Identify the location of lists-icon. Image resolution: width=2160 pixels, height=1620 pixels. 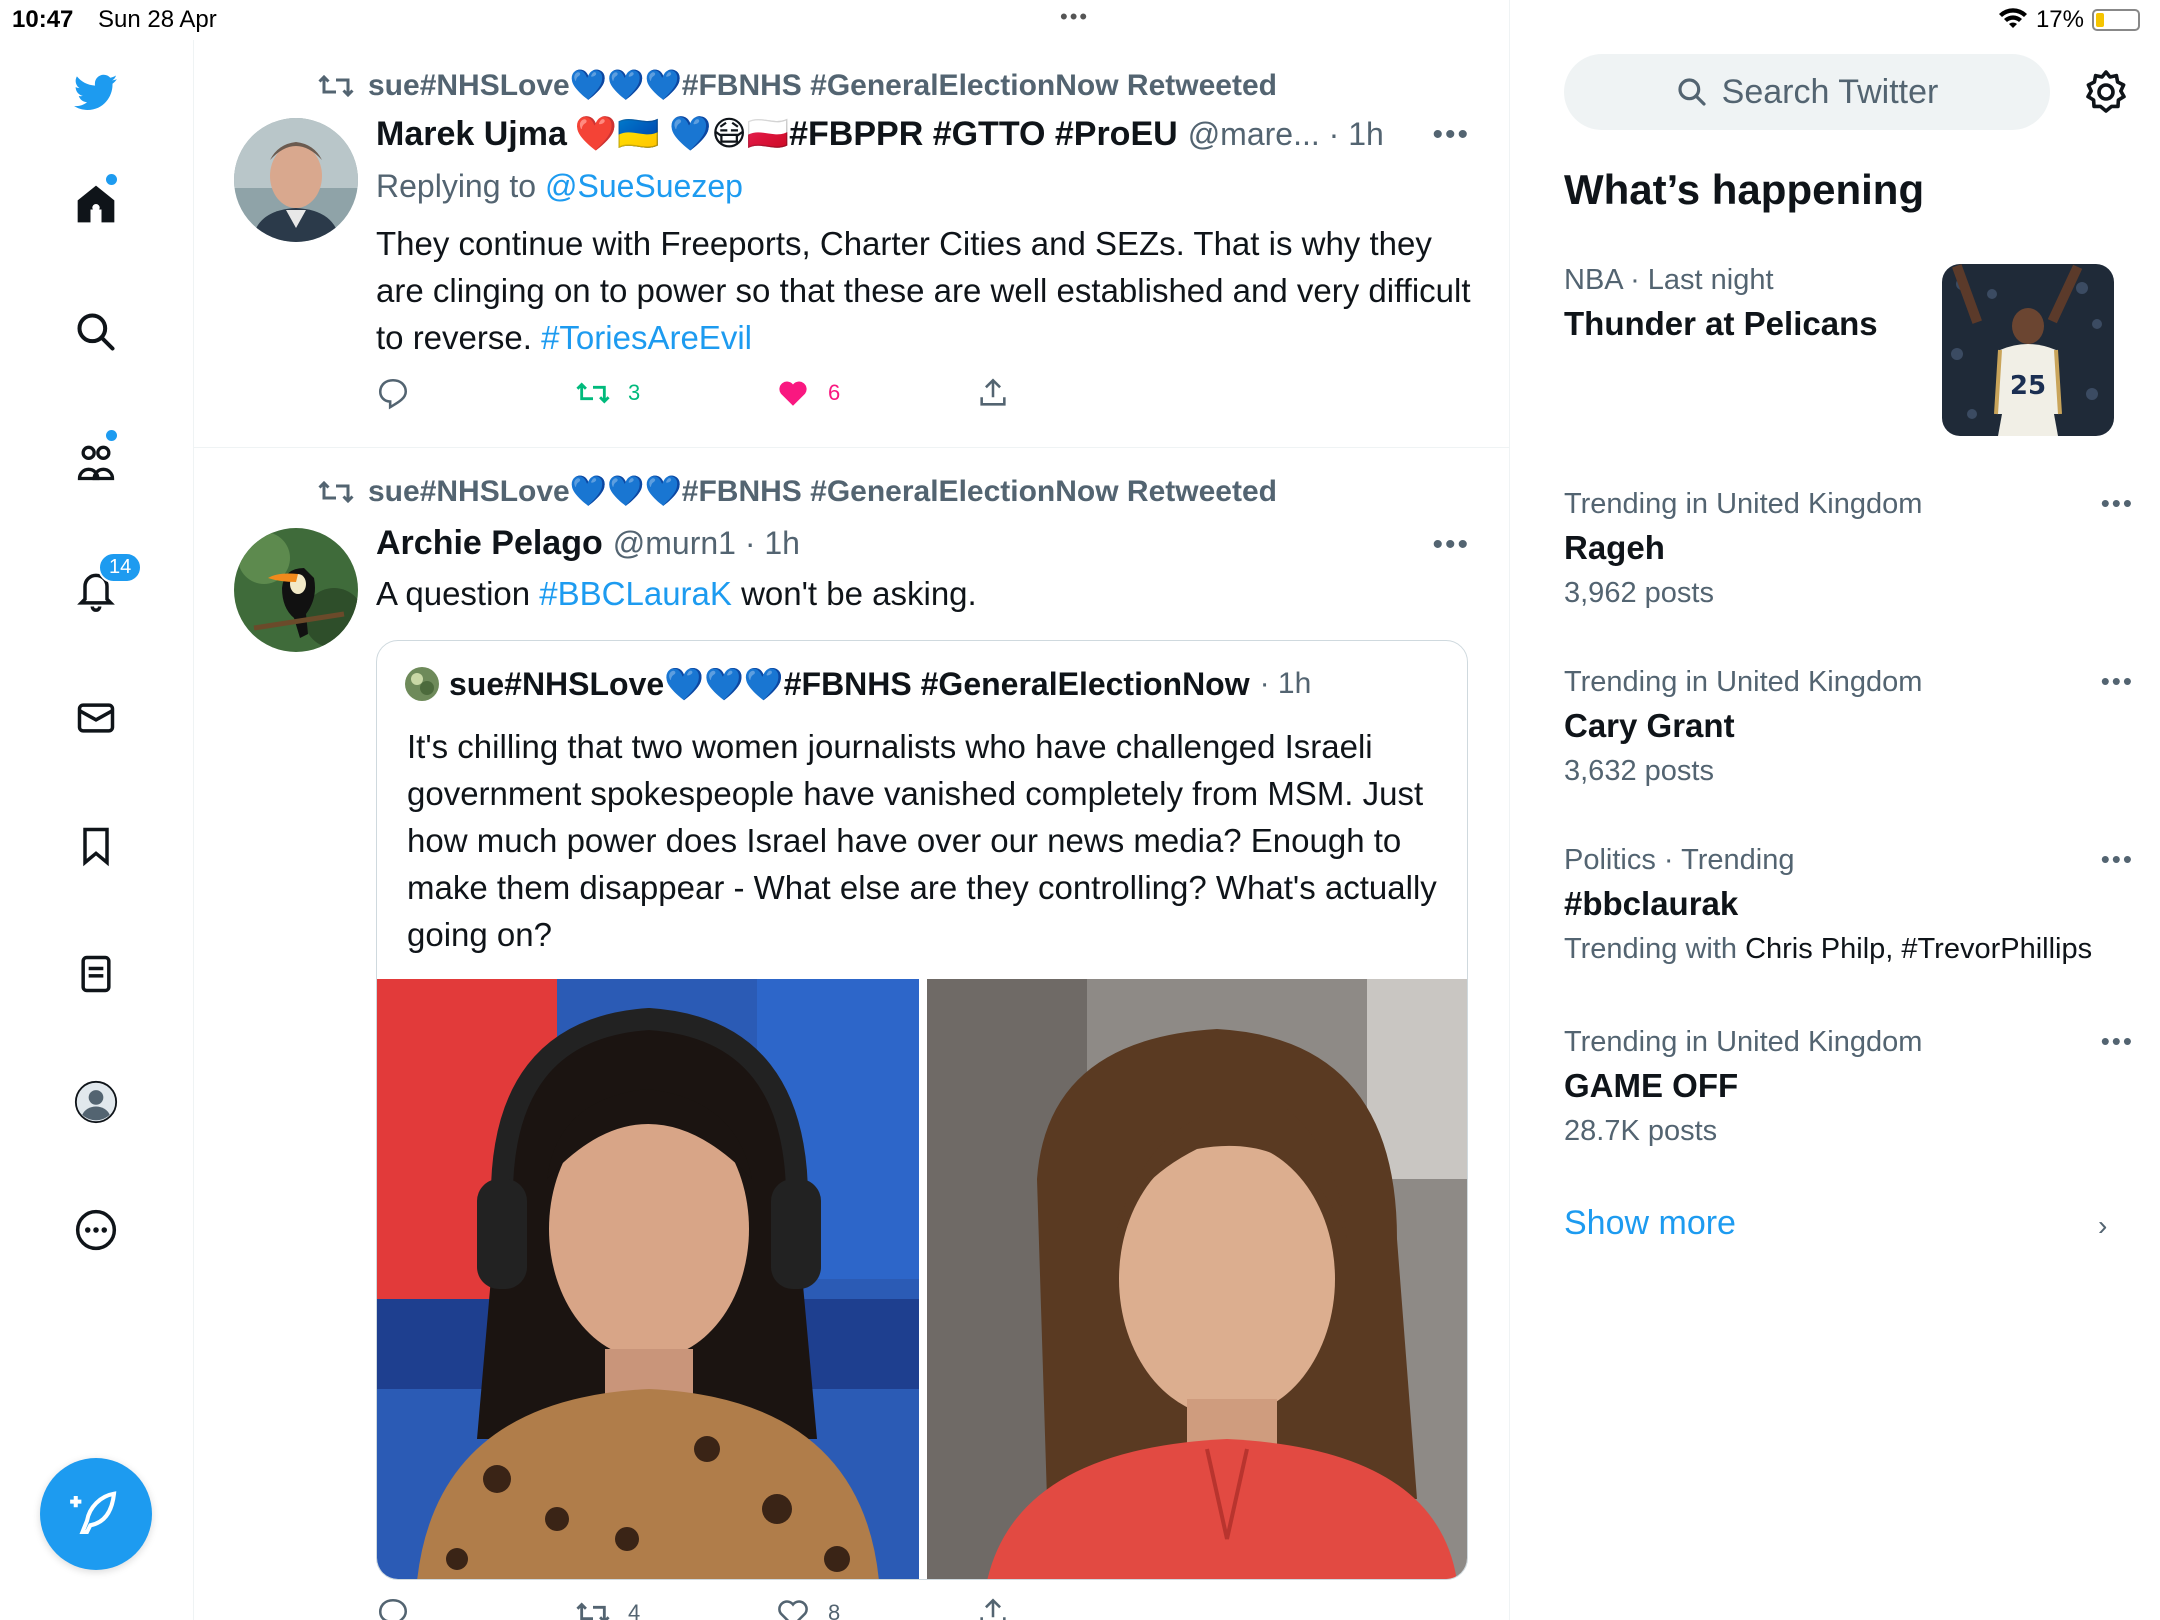
(96, 974).